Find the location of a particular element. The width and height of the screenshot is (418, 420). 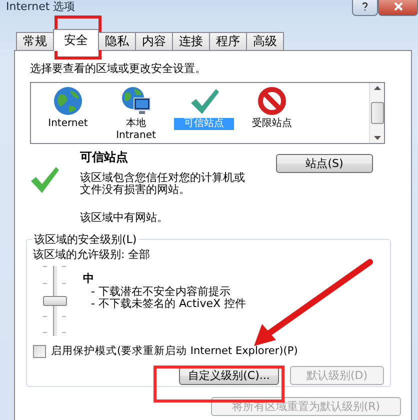

help-button is located at coordinates (365, 8).